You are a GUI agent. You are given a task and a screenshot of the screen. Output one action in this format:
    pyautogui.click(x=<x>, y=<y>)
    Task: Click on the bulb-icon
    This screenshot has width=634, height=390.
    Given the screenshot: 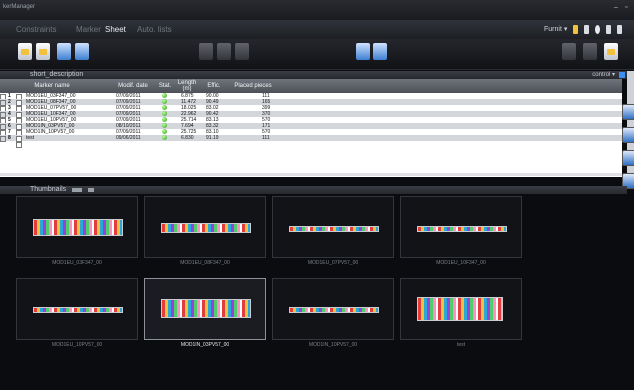 What is the action you would take?
    pyautogui.click(x=575, y=29)
    